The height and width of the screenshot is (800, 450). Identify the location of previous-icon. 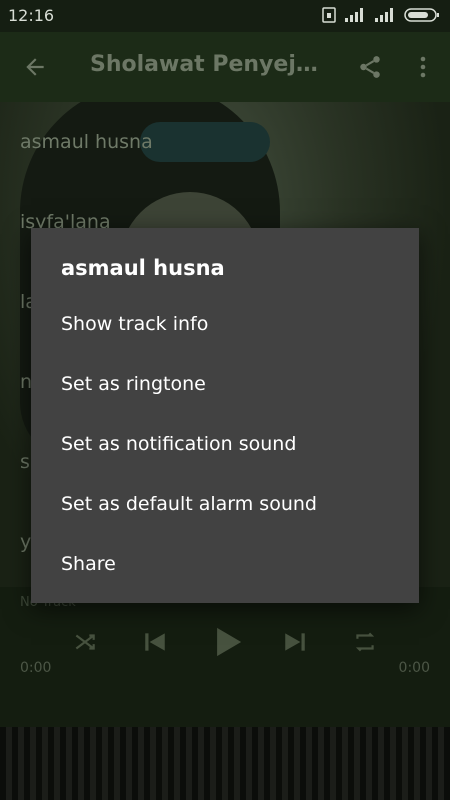
(155, 642).